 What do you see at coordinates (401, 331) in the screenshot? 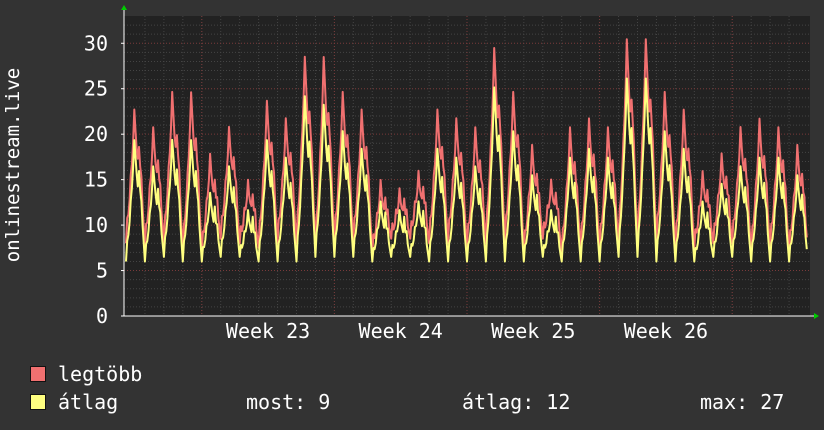
I see `x-tick-label: Week 24` at bounding box center [401, 331].